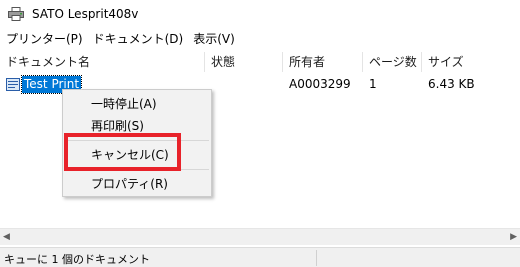 This screenshot has height=267, width=520. I want to click on printer-icon, so click(16, 14).